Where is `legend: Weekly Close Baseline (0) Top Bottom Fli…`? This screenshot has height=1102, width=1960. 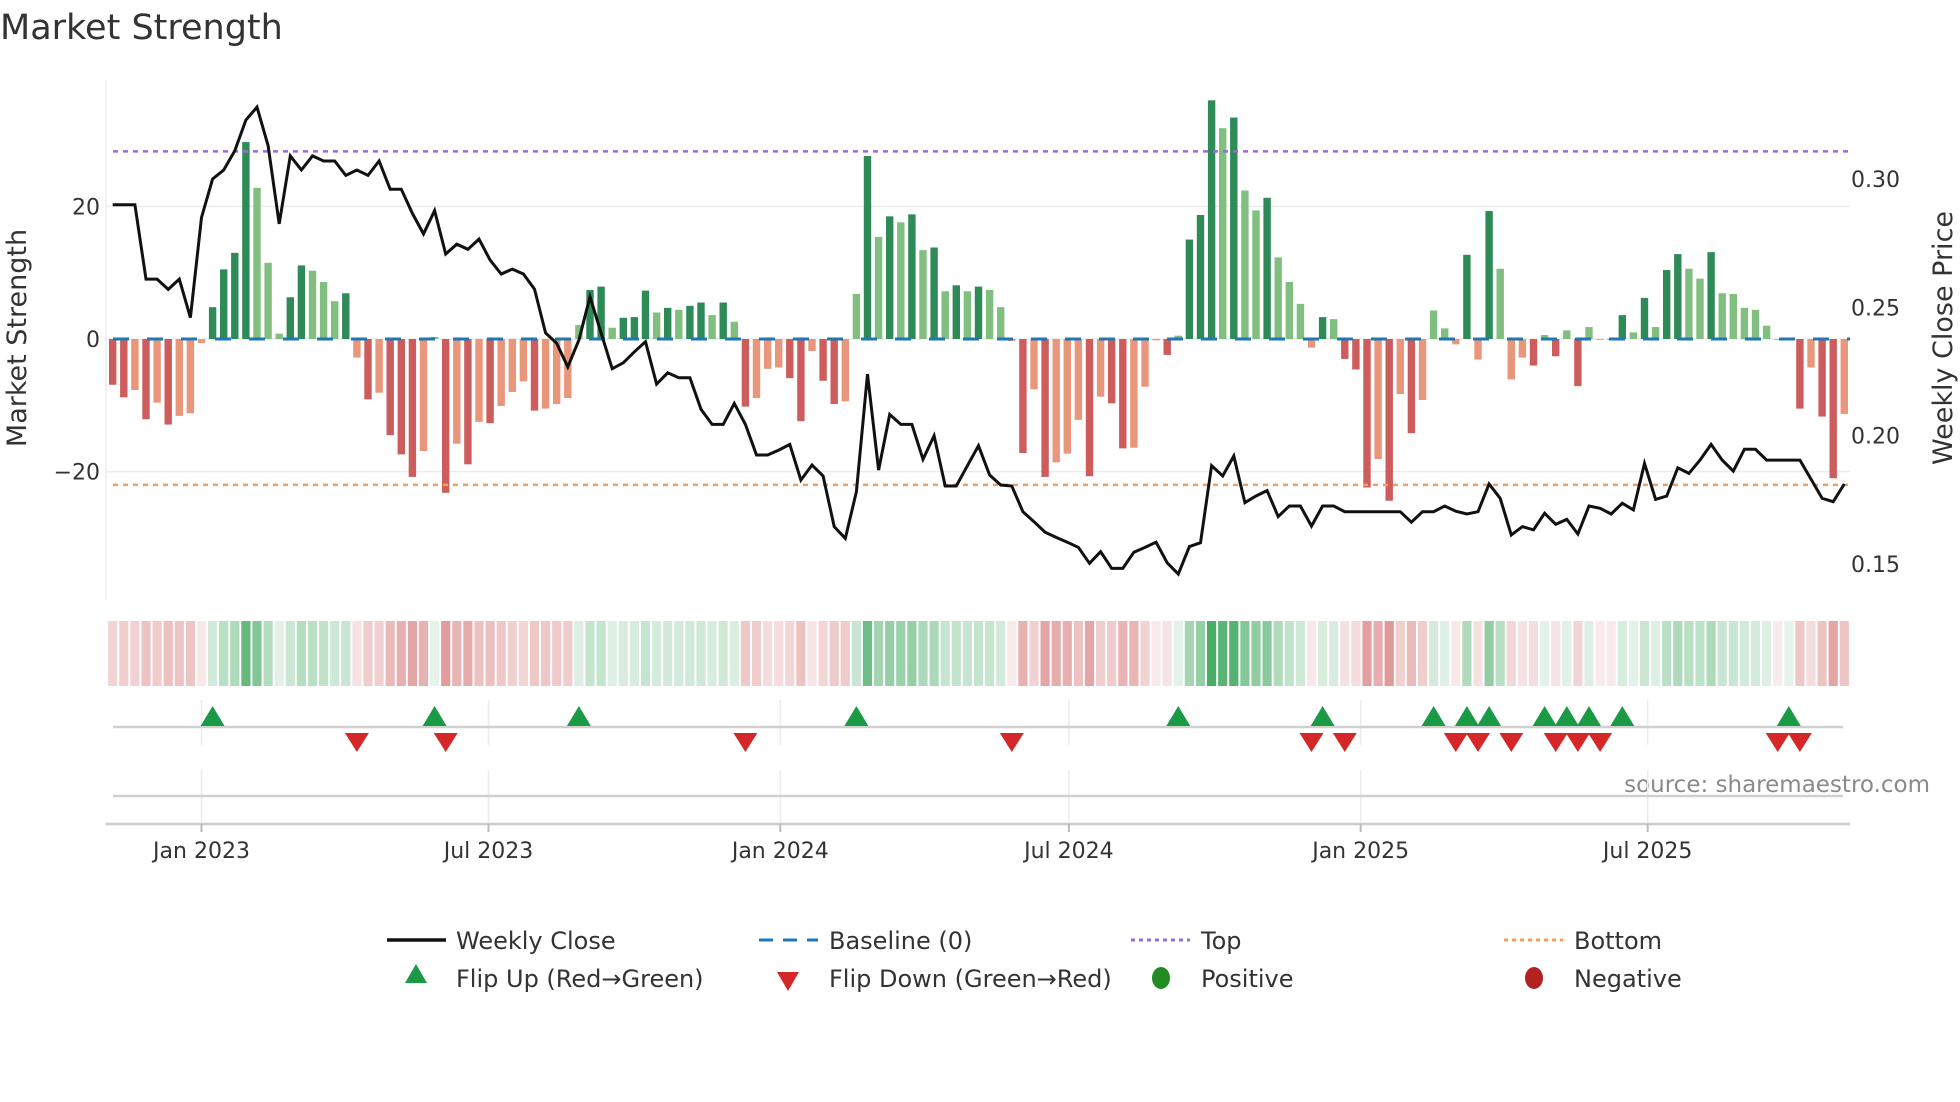 legend: Weekly Close Baseline (0) Top Bottom Fli… is located at coordinates (1034, 960).